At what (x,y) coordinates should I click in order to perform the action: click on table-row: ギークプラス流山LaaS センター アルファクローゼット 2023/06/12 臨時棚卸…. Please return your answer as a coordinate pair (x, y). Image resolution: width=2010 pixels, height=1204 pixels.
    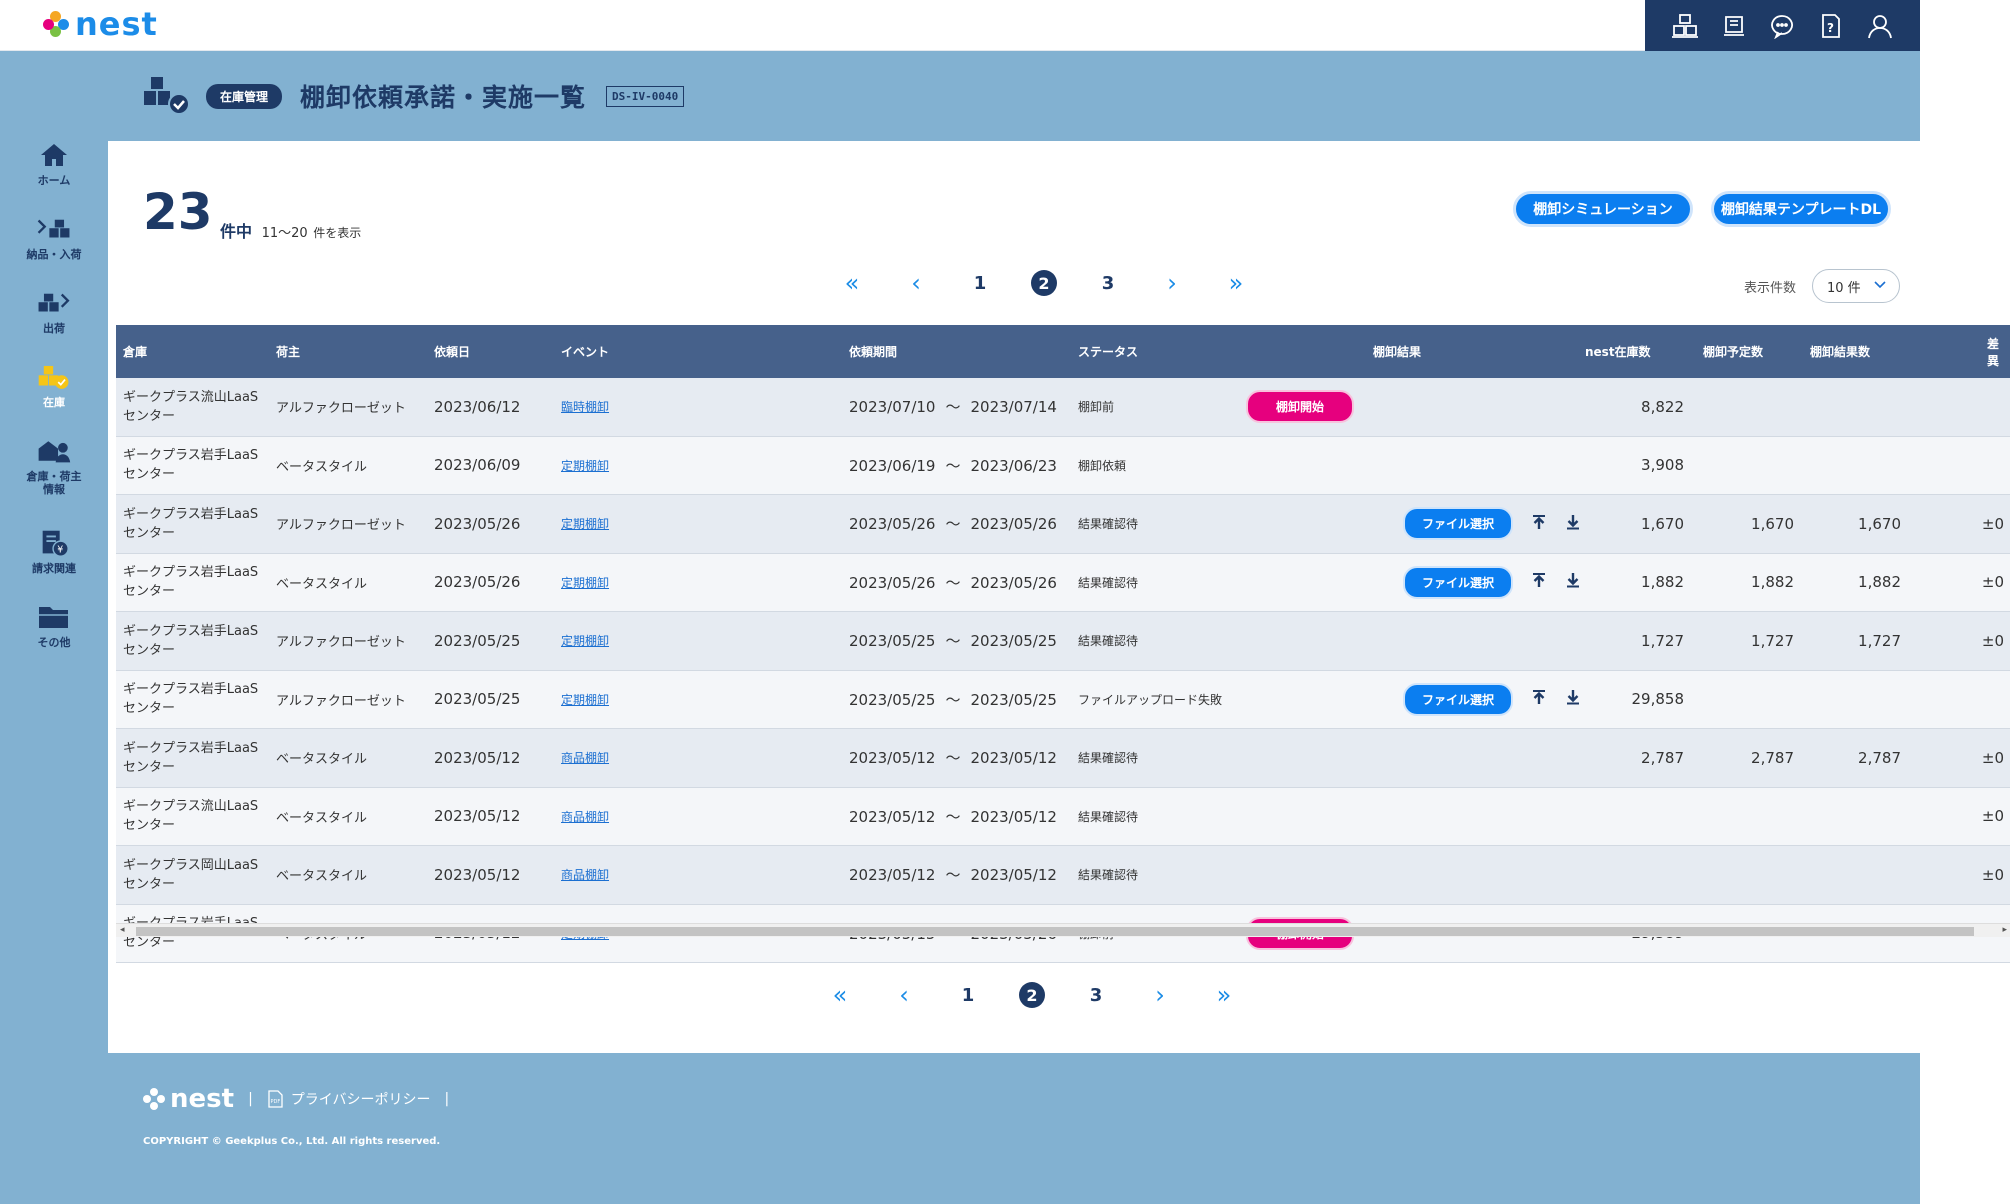
    Looking at the image, I should click on (1063, 407).